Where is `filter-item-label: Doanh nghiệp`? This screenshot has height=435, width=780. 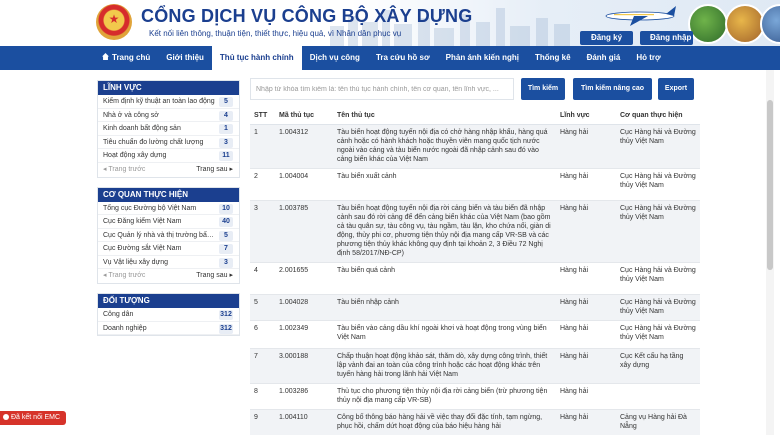 filter-item-label: Doanh nghiệp is located at coordinates (125, 328).